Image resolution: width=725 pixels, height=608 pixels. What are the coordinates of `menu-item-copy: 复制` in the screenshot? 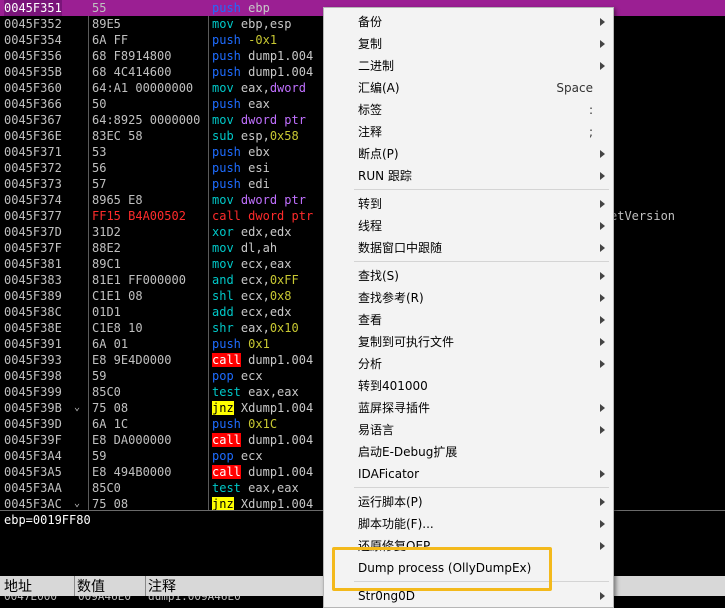 It's located at (468, 44).